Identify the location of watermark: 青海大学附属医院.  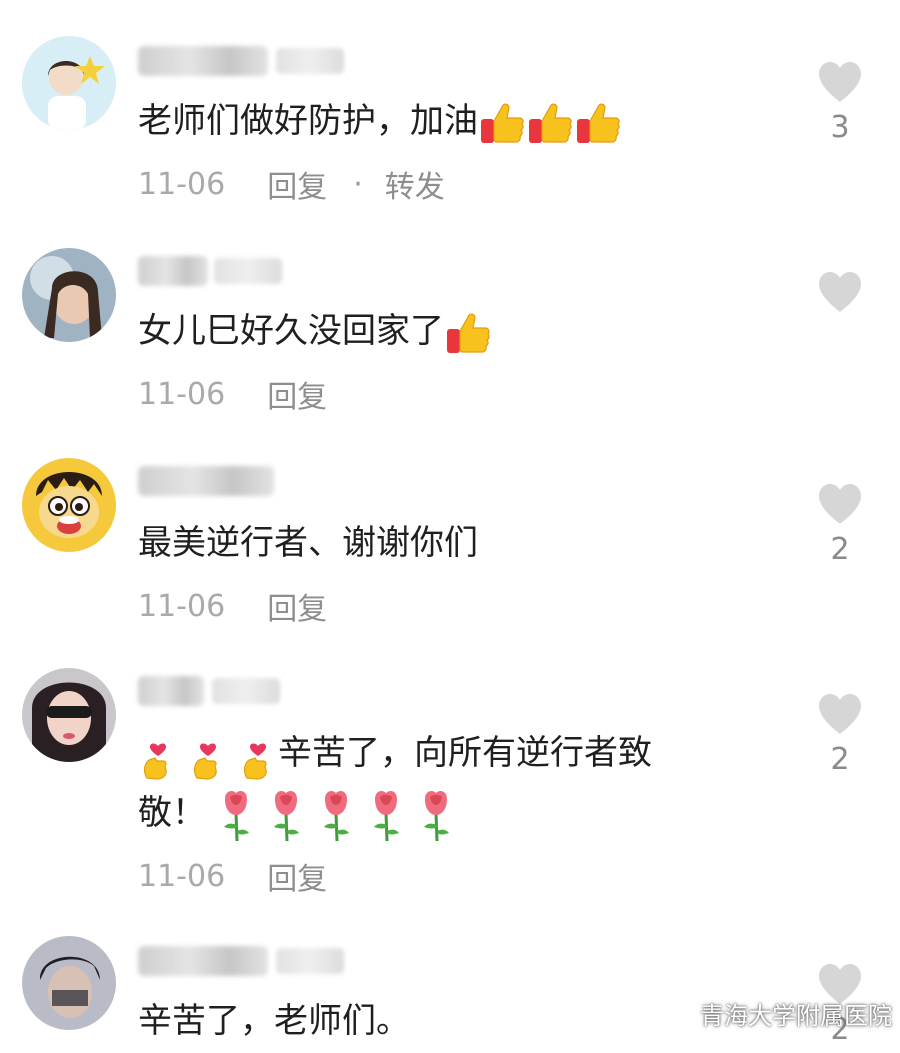
(772, 1013).